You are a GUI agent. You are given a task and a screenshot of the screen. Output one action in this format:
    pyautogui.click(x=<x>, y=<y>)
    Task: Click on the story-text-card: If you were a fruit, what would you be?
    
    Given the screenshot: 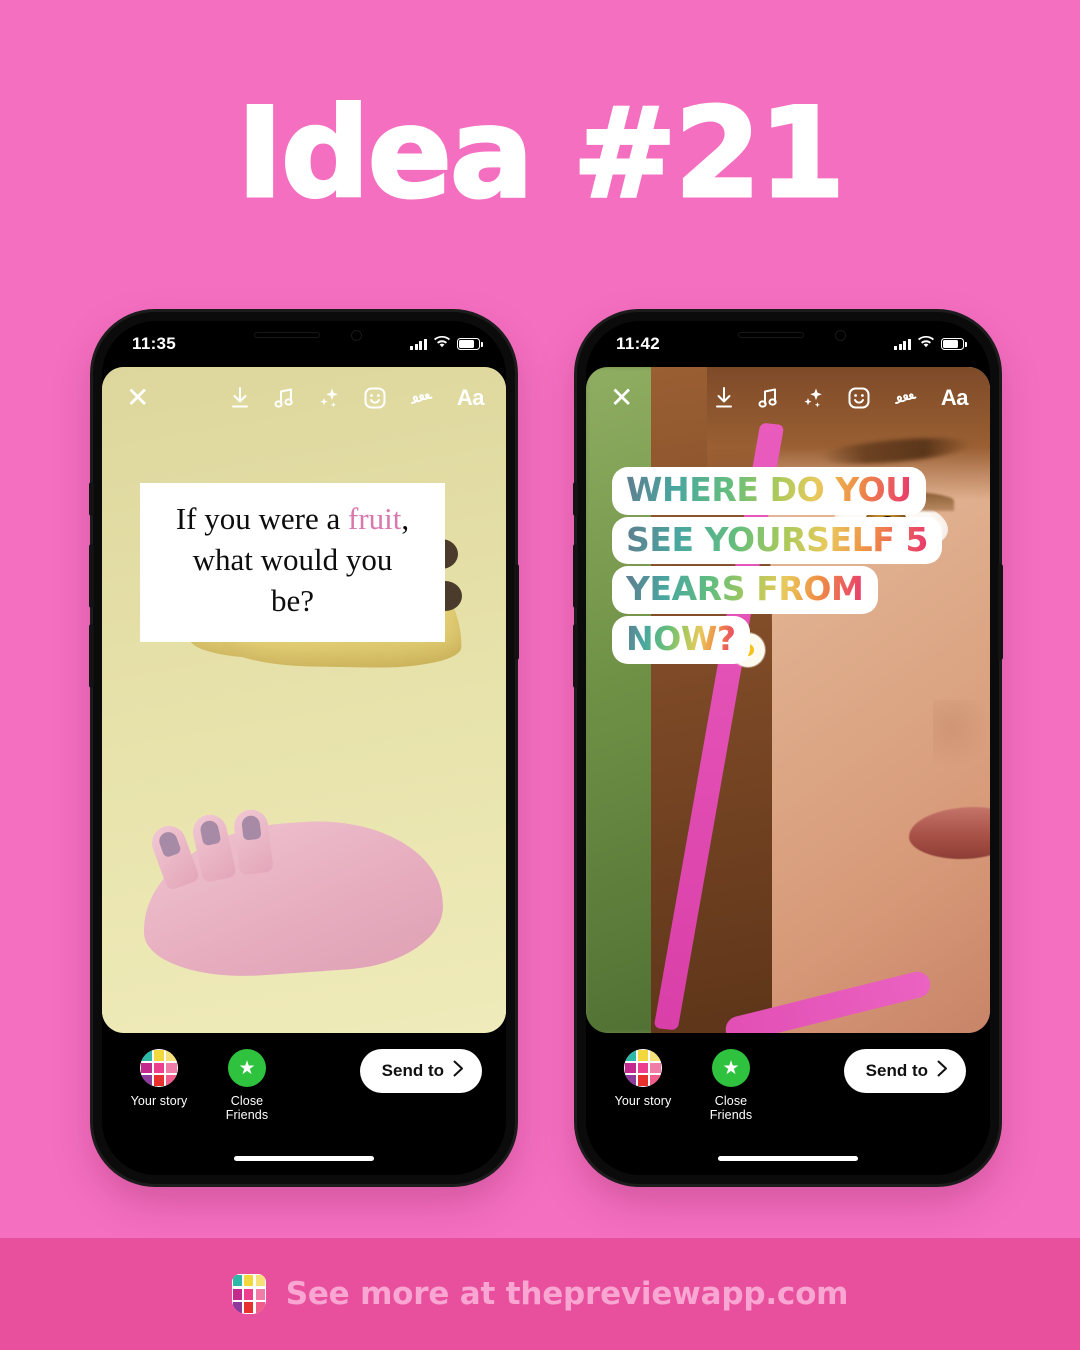 What is the action you would take?
    pyautogui.click(x=292, y=562)
    